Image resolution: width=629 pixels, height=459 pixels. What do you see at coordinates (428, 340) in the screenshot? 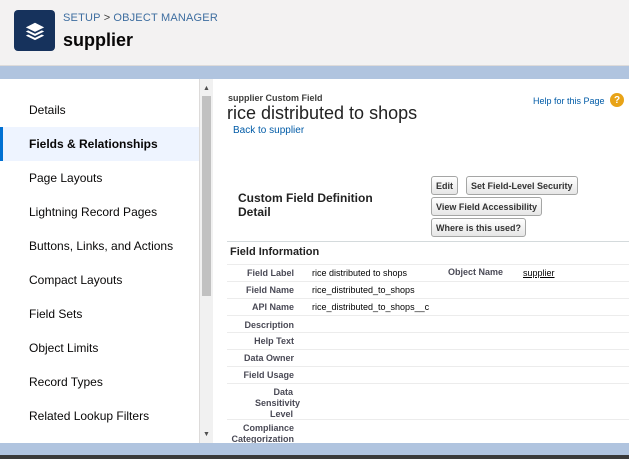
I see `table-row: Help Text` at bounding box center [428, 340].